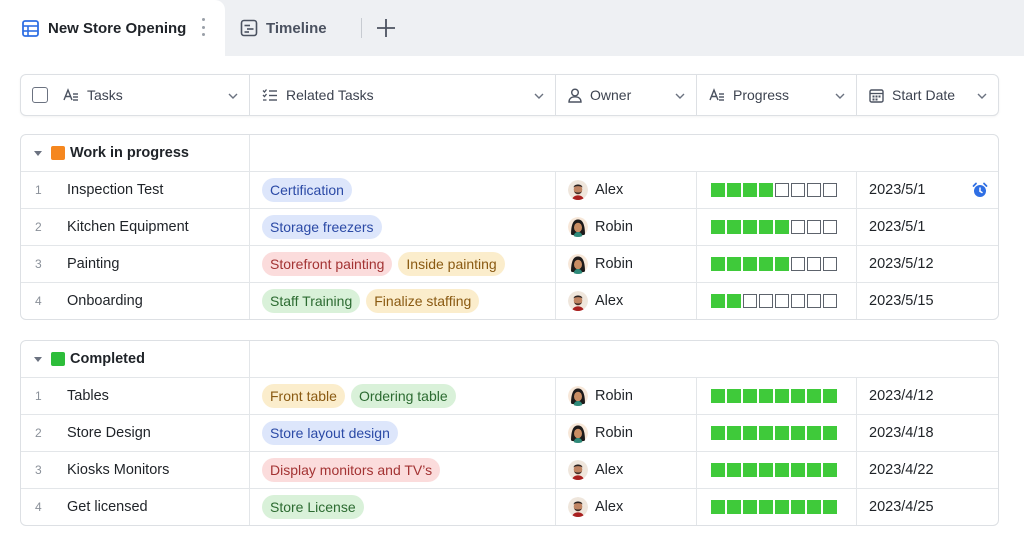  What do you see at coordinates (927, 470) in the screenshot?
I see `start-date-cell: 2023/4/22` at bounding box center [927, 470].